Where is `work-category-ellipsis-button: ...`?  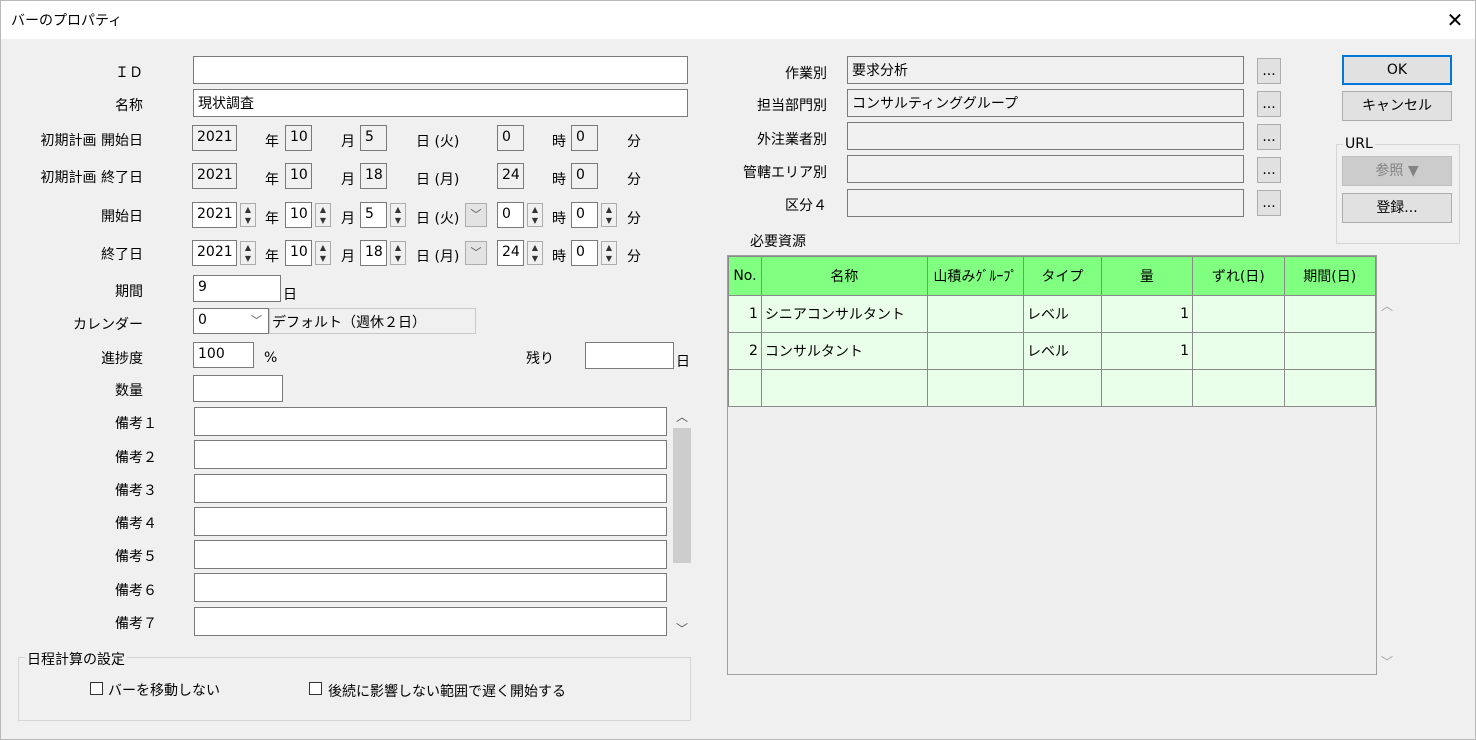
work-category-ellipsis-button: ... is located at coordinates (1269, 71).